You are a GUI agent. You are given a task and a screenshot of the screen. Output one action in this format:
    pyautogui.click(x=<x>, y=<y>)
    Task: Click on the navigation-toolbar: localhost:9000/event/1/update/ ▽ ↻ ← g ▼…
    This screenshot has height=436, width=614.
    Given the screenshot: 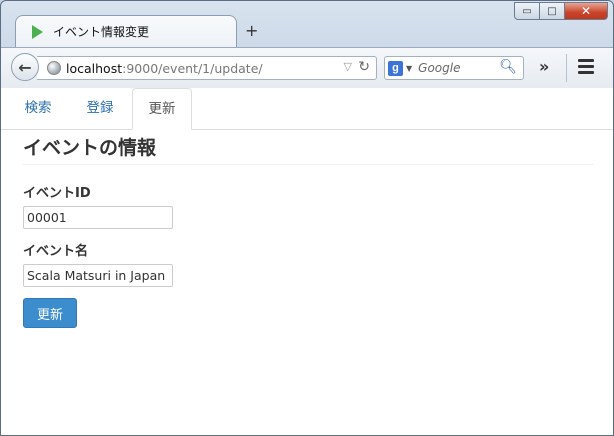 What is the action you would take?
    pyautogui.click(x=307, y=68)
    